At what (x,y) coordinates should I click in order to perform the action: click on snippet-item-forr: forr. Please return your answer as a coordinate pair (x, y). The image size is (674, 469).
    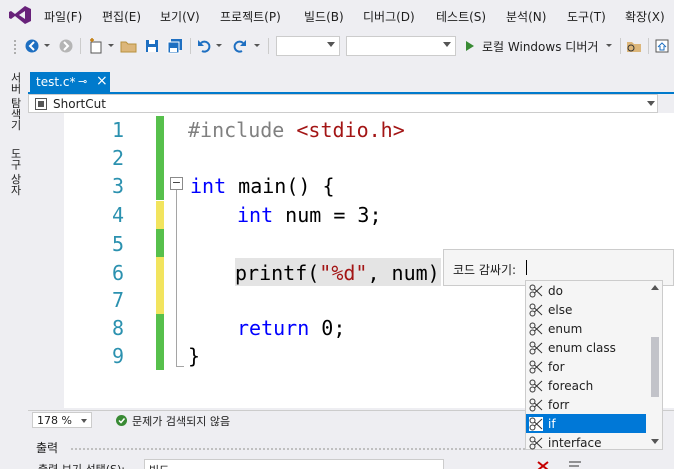
    Looking at the image, I should click on (586, 404).